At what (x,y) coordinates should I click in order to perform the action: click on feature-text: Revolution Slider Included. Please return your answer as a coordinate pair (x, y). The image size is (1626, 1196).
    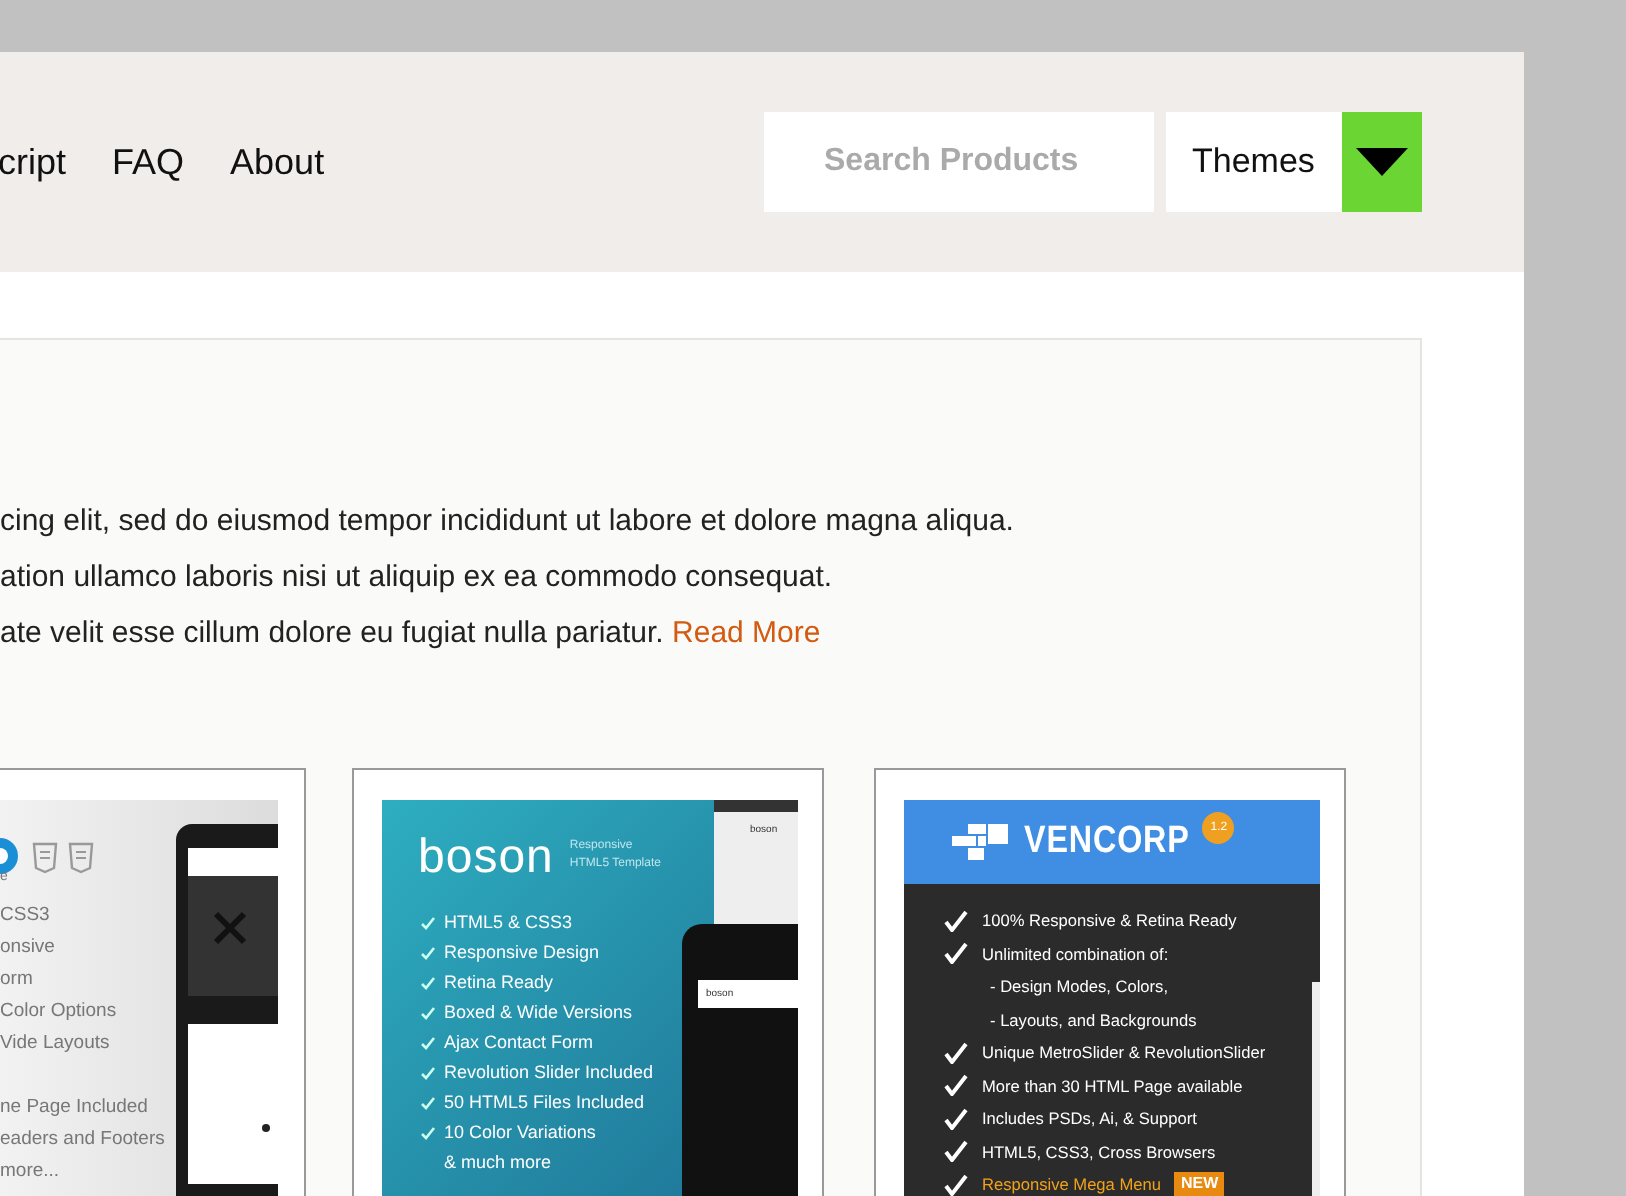
    Looking at the image, I should click on (549, 1073).